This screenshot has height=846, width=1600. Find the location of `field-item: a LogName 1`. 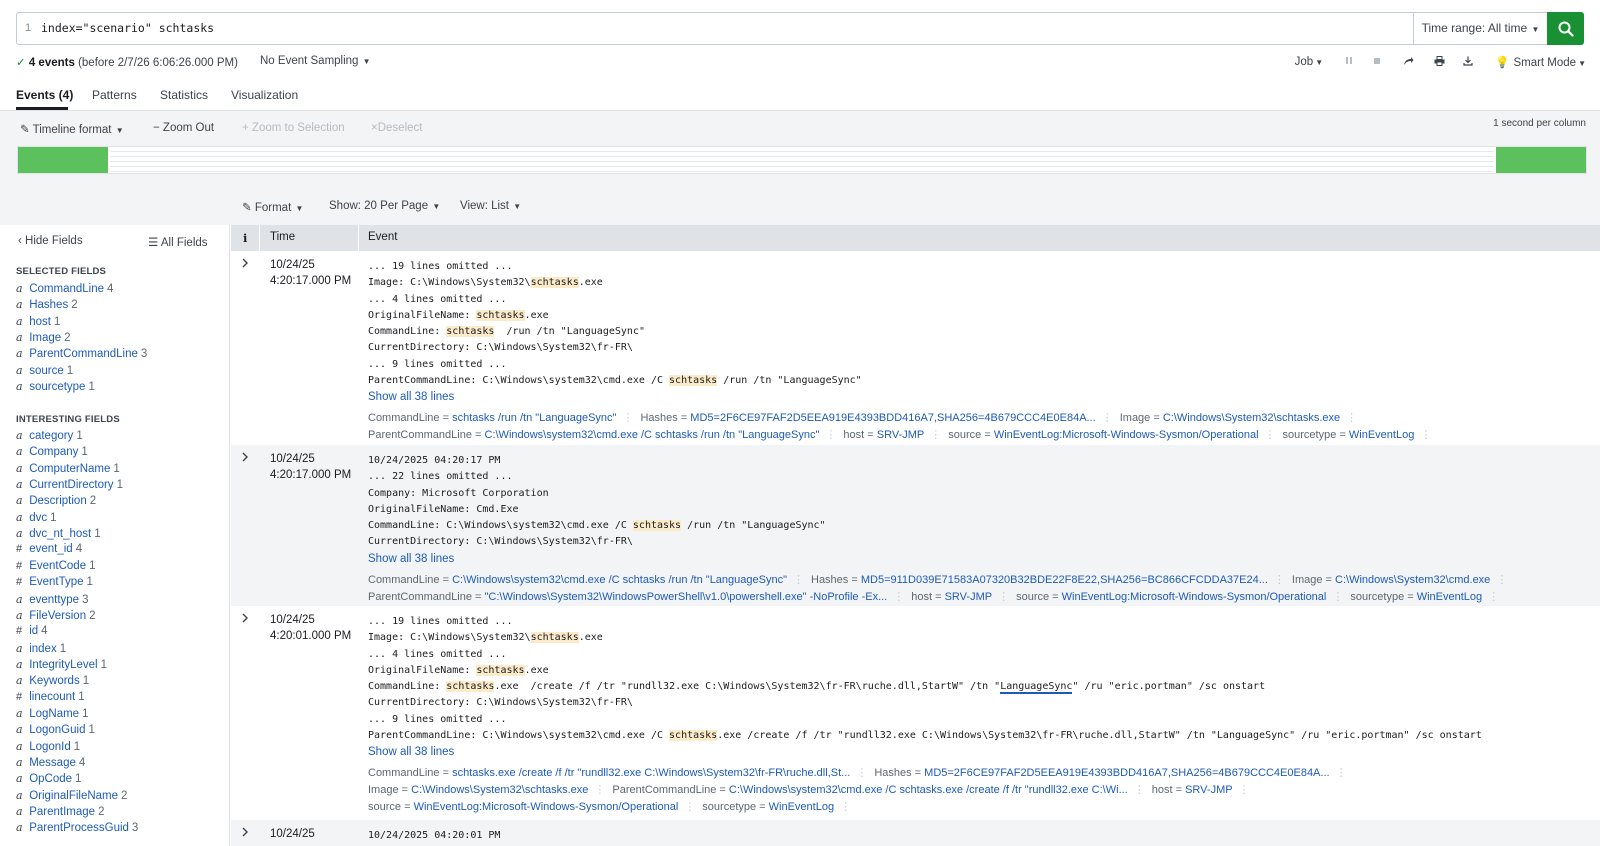

field-item: a LogName 1 is located at coordinates (52, 713).